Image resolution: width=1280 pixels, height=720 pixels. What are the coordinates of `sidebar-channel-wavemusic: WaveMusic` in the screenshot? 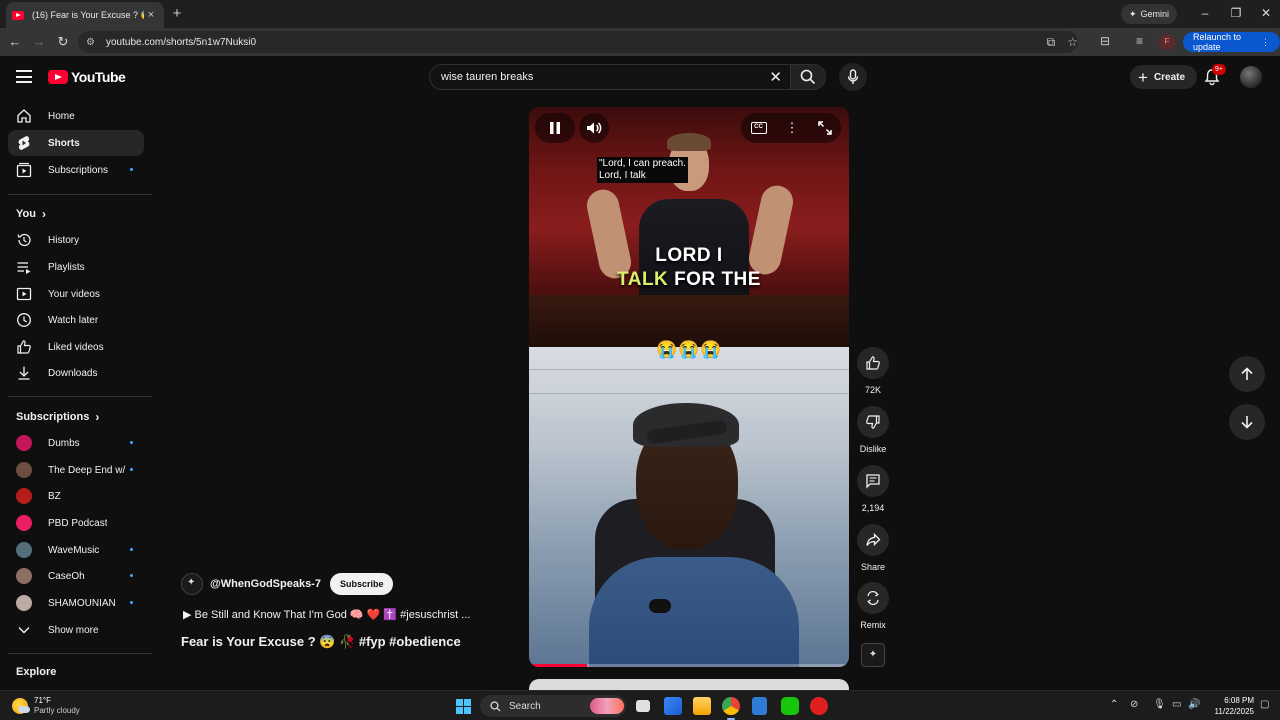 It's located at (76, 550).